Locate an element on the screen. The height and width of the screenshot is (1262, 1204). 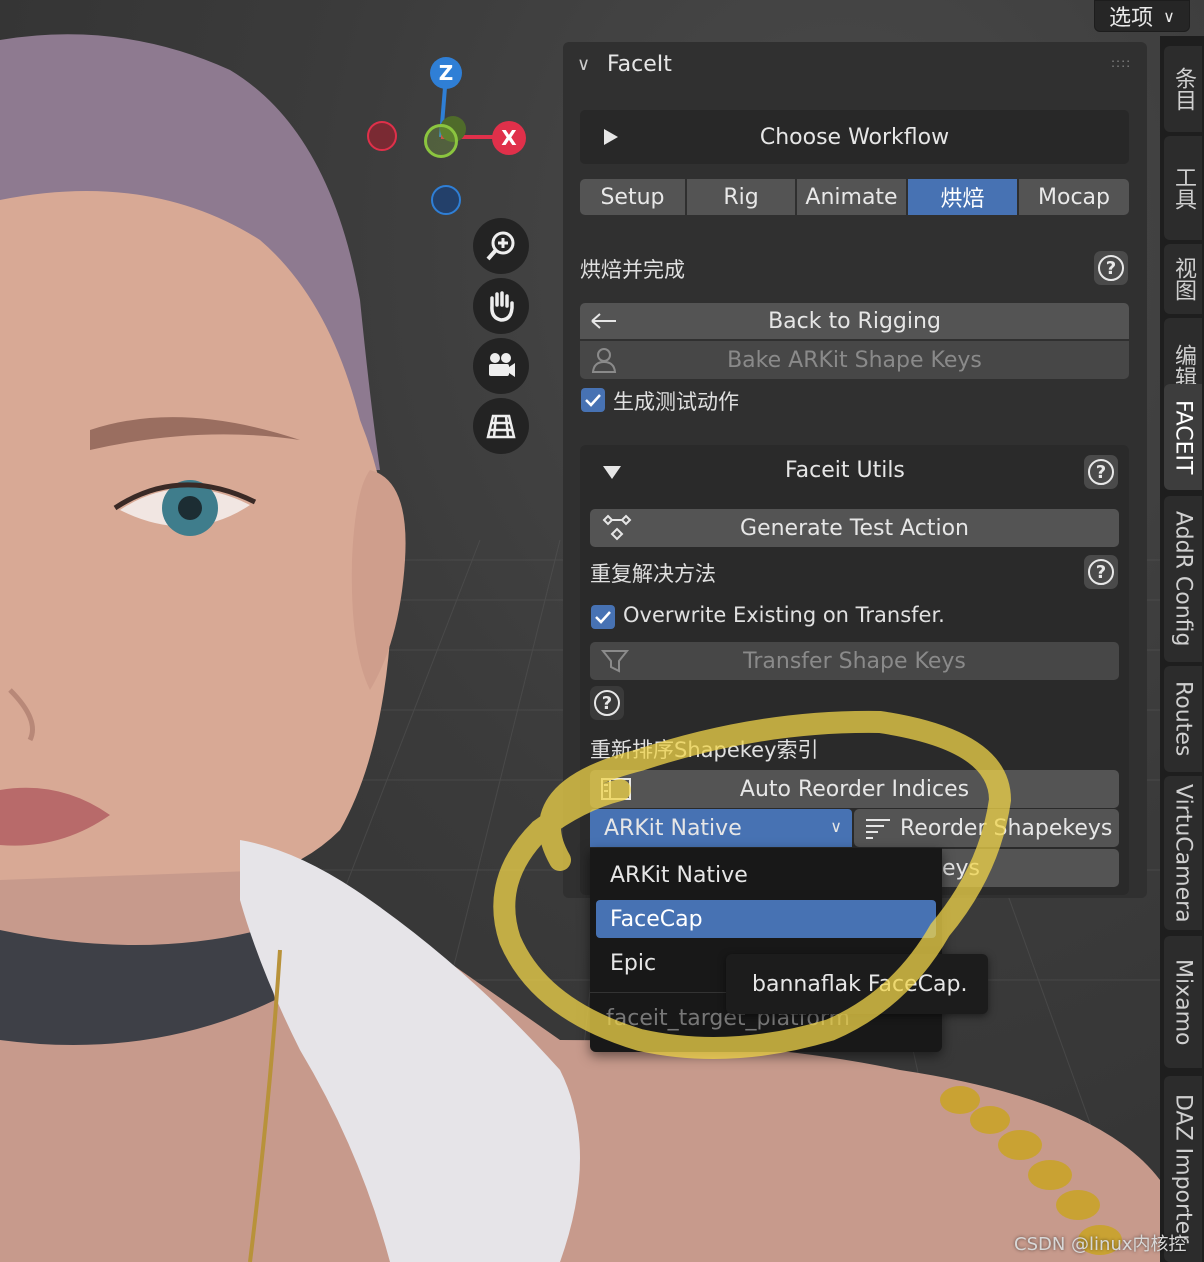
auto-reorder-button: Auto Reorder Indices is located at coordinates (854, 789).